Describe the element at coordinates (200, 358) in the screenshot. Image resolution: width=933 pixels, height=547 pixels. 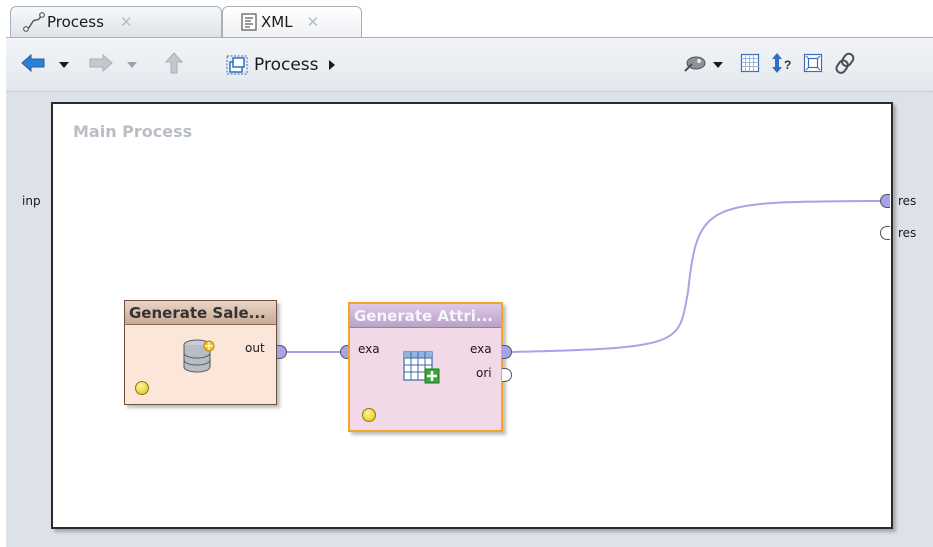
I see `database-icon` at that location.